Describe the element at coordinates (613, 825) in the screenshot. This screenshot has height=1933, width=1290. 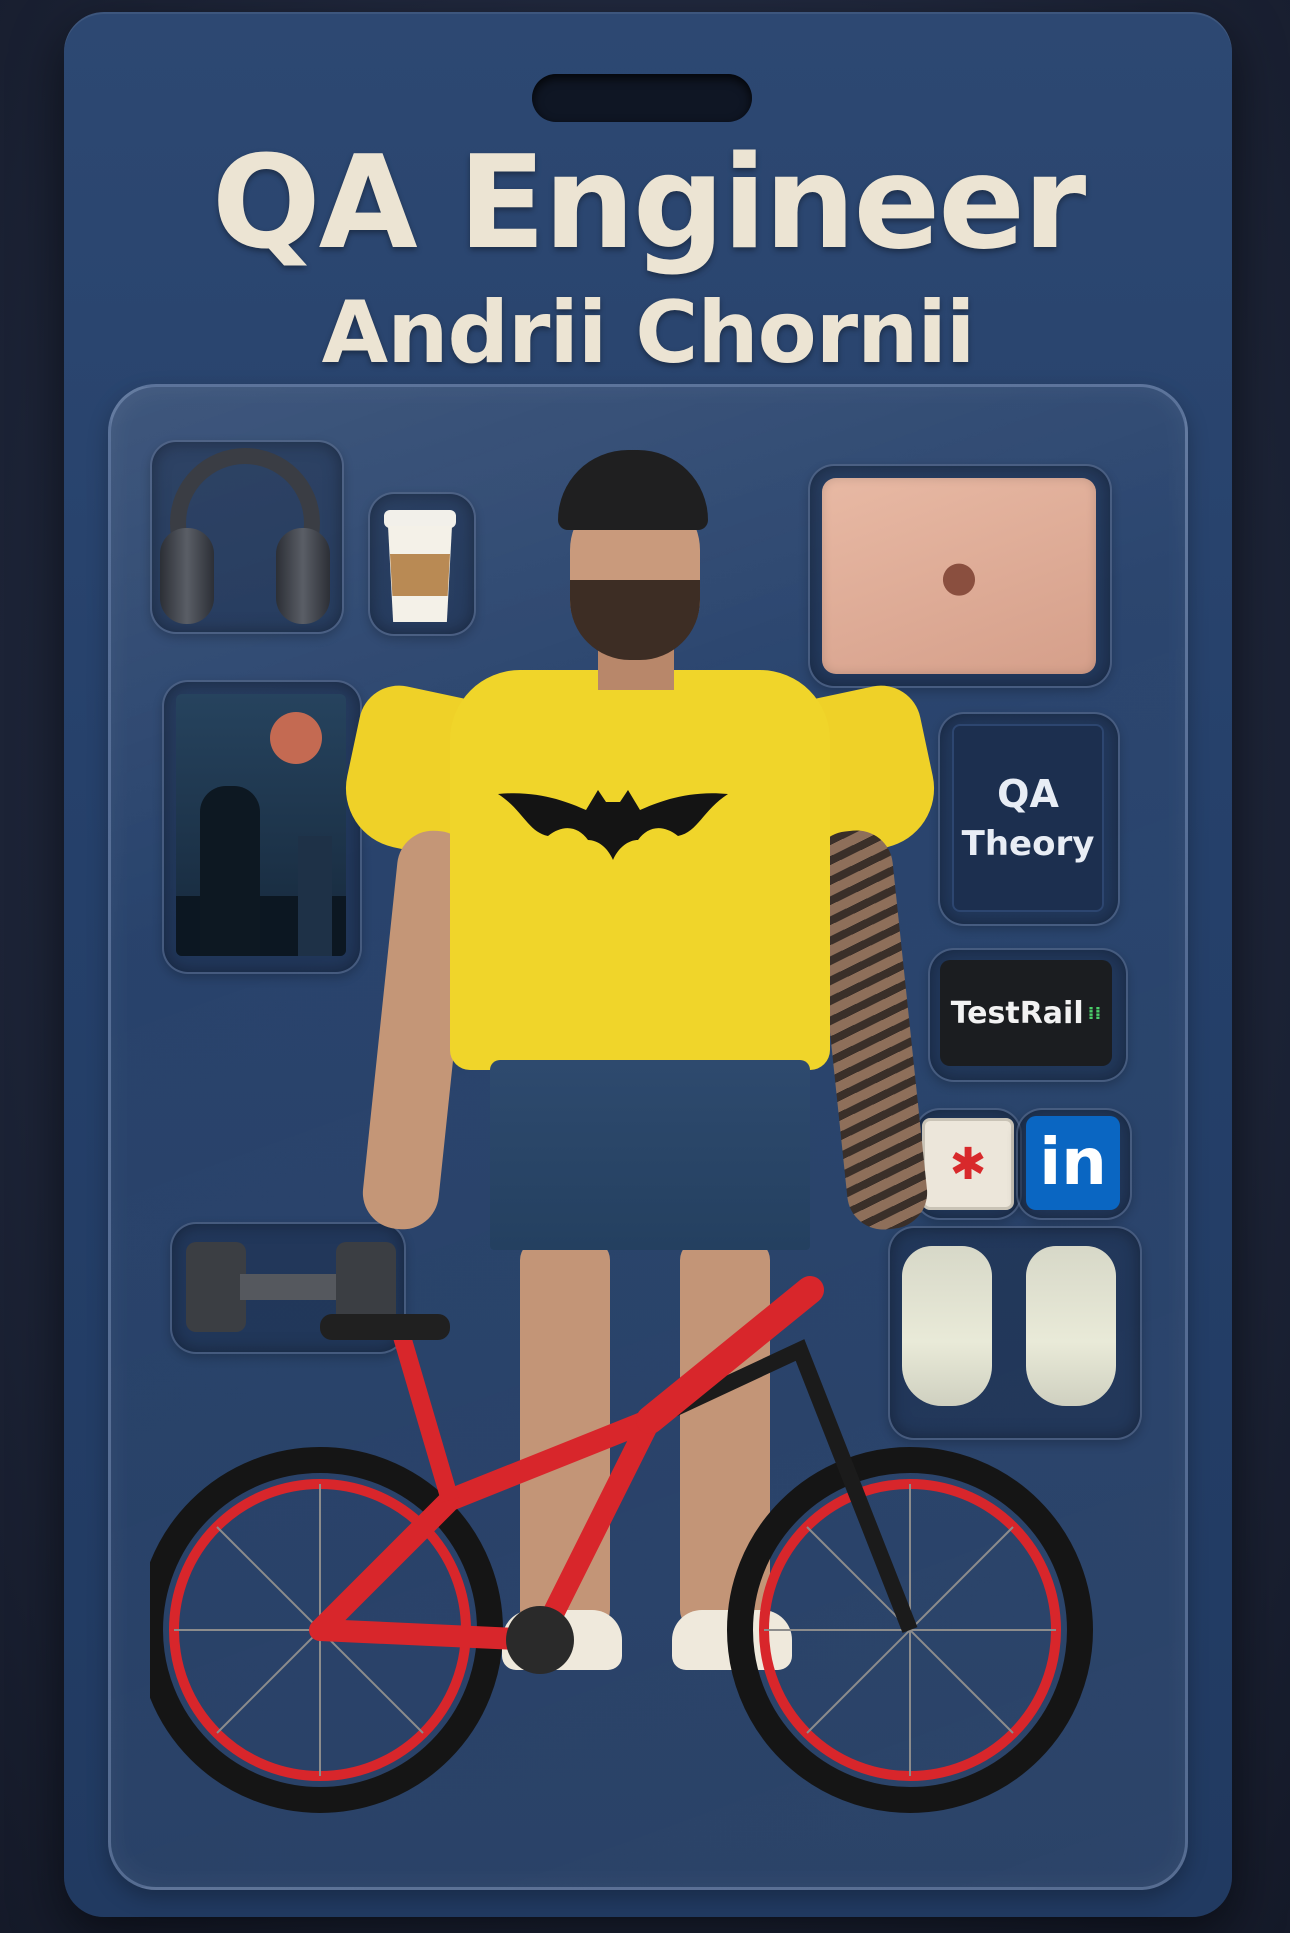
I see `bat-logo-icon` at that location.